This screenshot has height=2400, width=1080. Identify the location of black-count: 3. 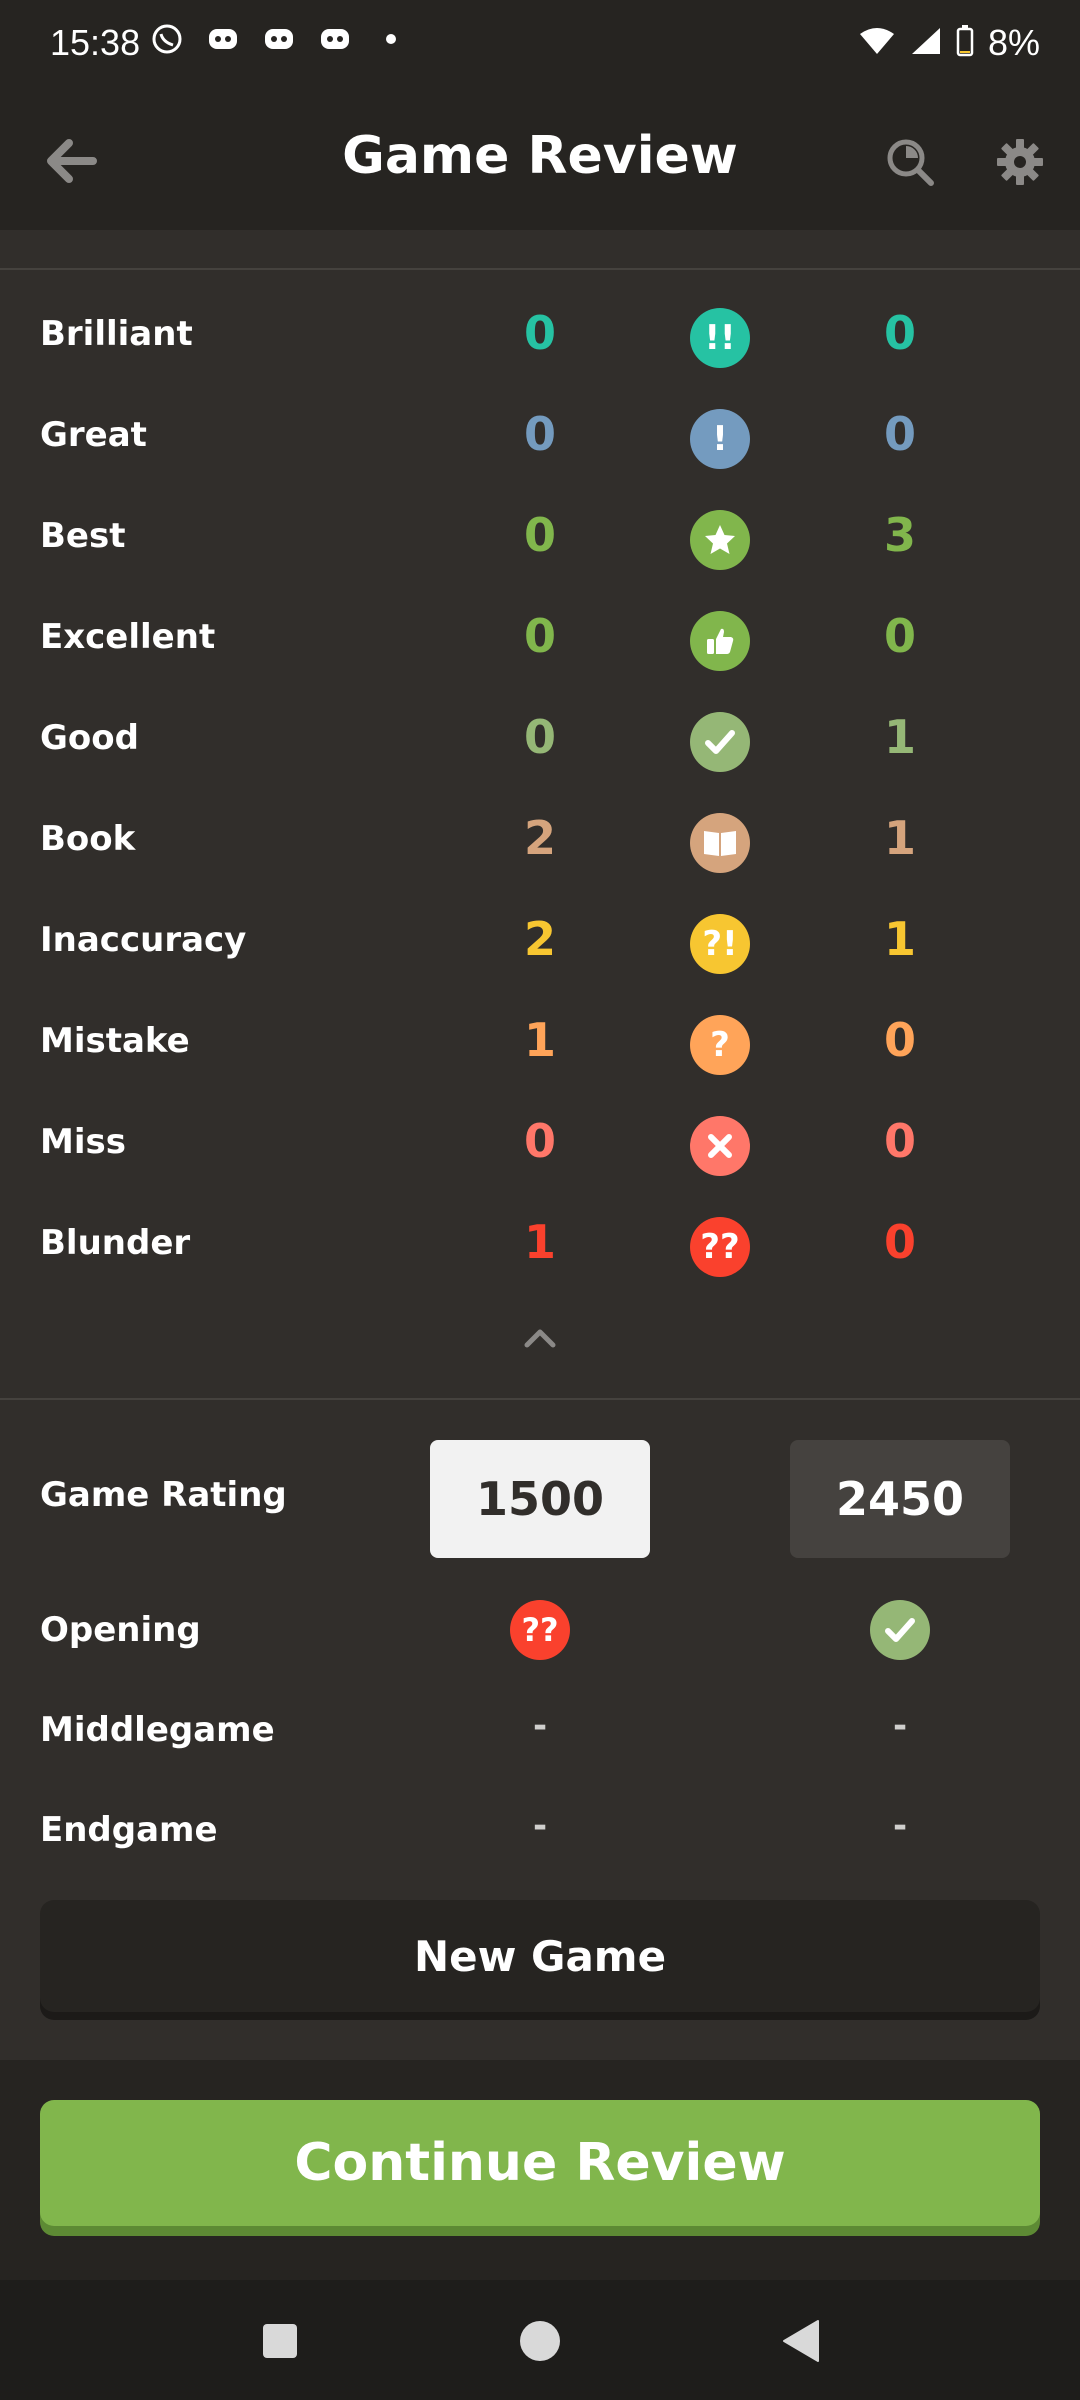
(899, 535).